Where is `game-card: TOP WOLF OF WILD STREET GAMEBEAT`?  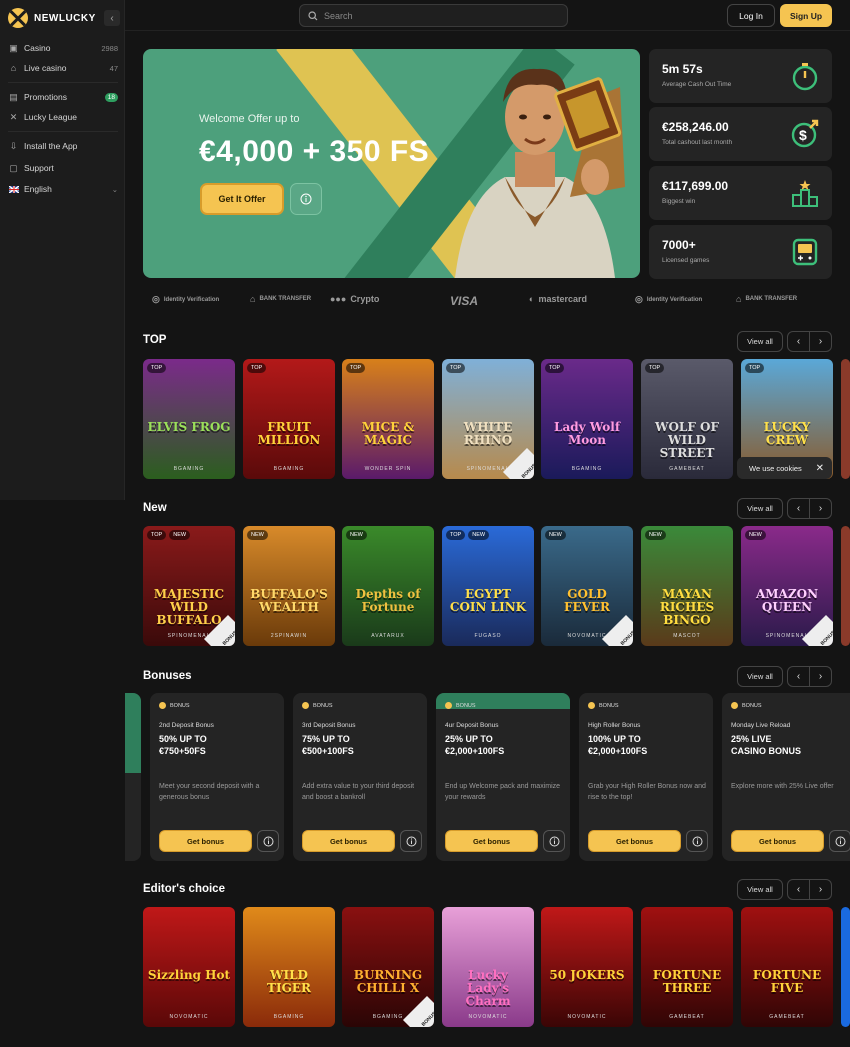
game-card: TOP WOLF OF WILD STREET GAMEBEAT is located at coordinates (687, 419).